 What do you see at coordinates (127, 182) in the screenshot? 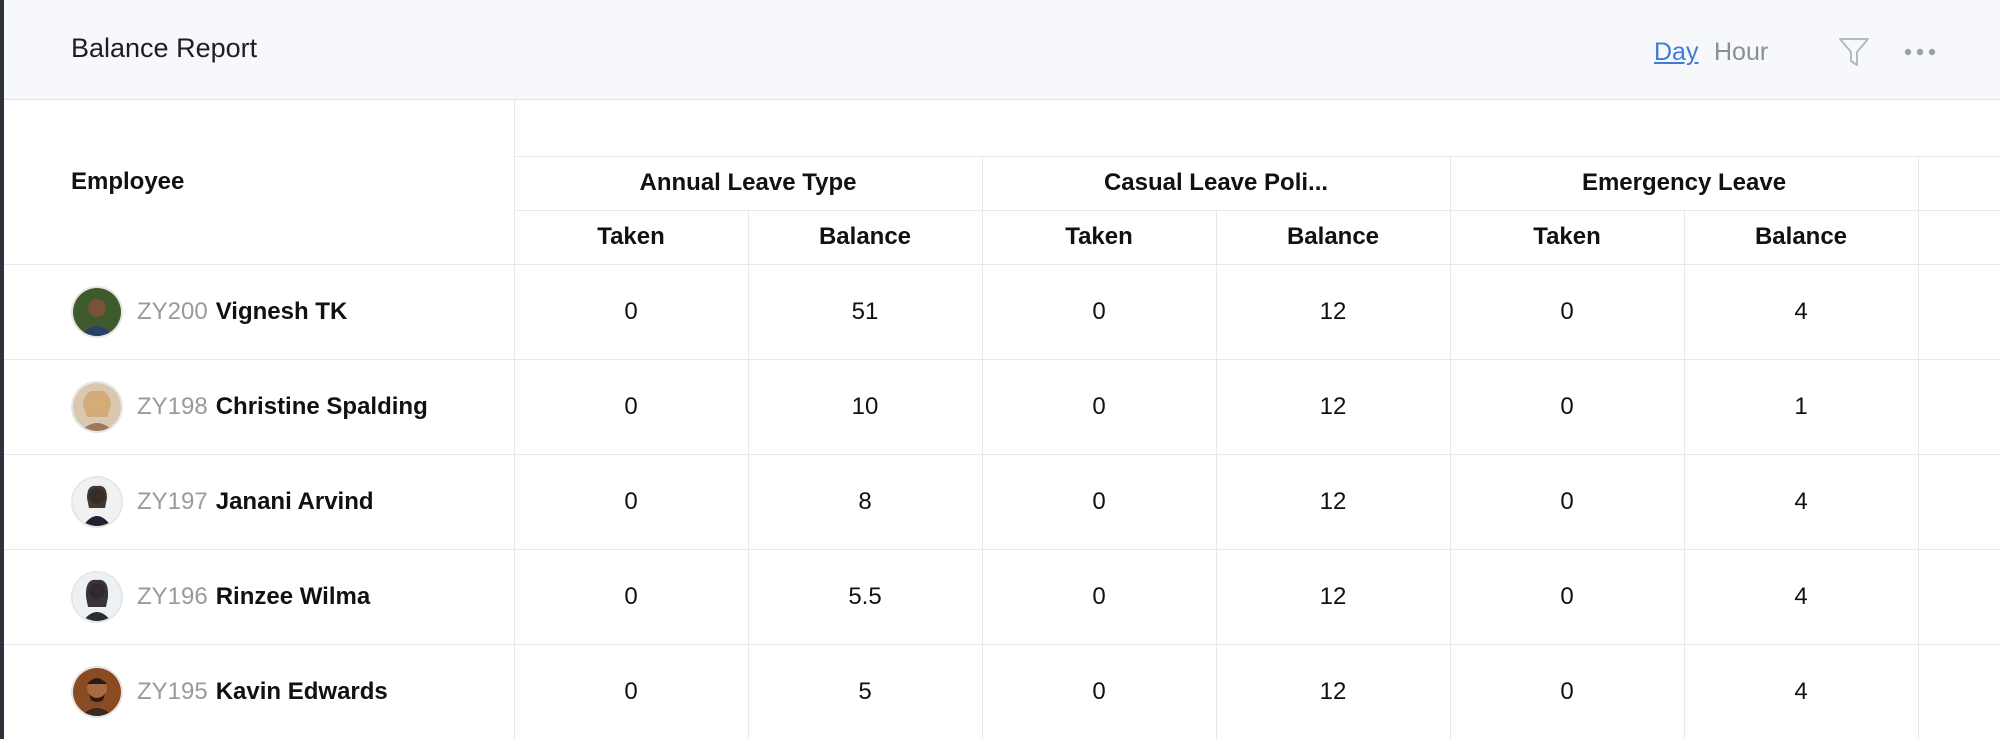
I see `employee-column-header: Employee` at bounding box center [127, 182].